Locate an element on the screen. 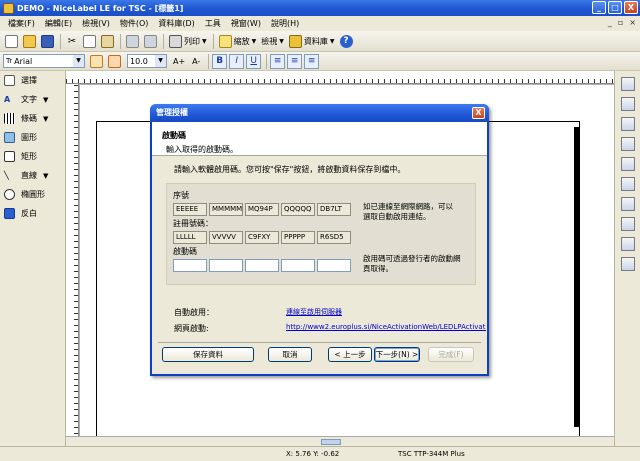 Image resolution: width=640 pixels, height=461 pixels. bring-front-icon is located at coordinates (627, 244).